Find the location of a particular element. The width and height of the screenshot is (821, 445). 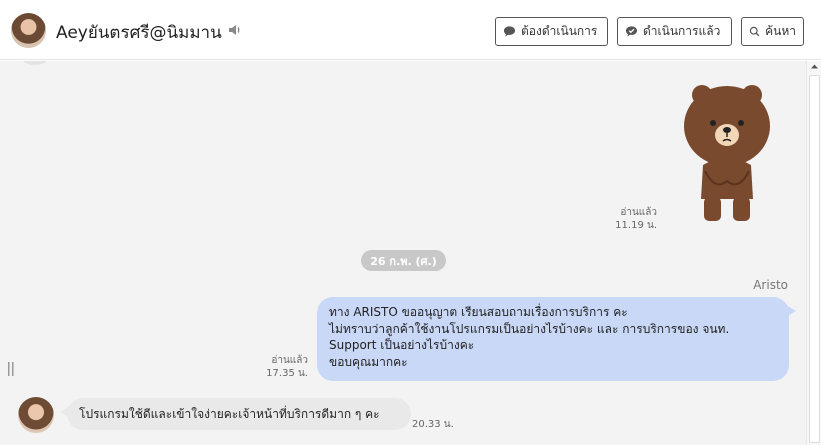

outgoing-message-meta: อ่านแล้ว 17.35 น. is located at coordinates (279, 367).